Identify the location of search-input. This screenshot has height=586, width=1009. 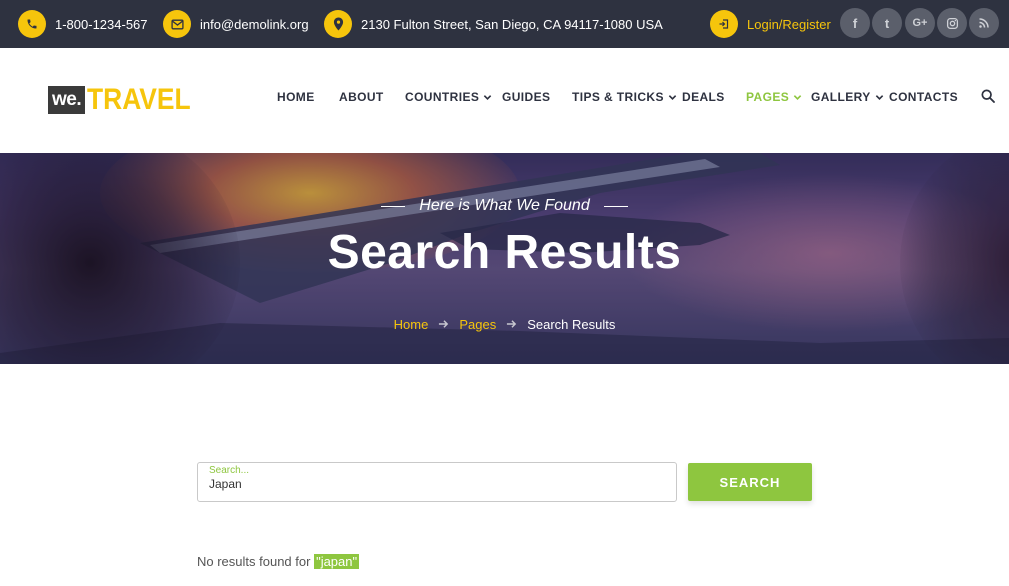
(429, 484).